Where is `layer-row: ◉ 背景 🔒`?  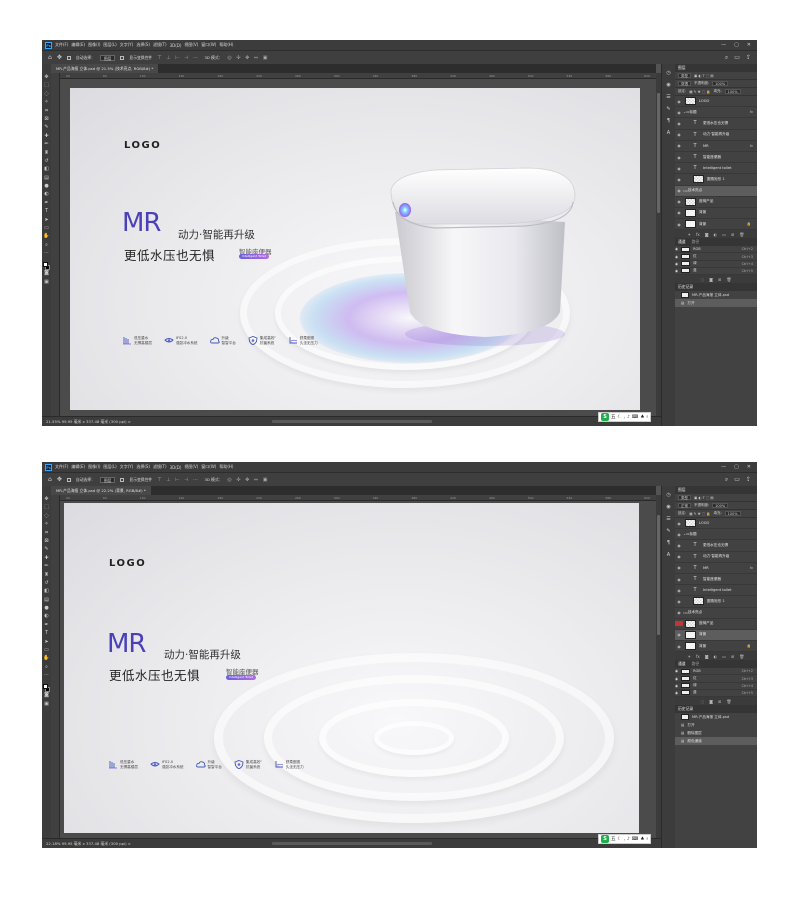 layer-row: ◉ 背景 🔒 is located at coordinates (716, 647).